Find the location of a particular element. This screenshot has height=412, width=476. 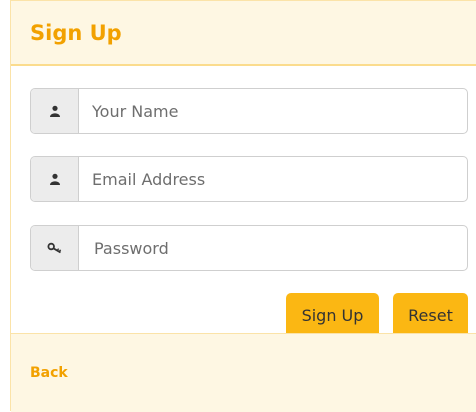

email-input is located at coordinates (273, 179).